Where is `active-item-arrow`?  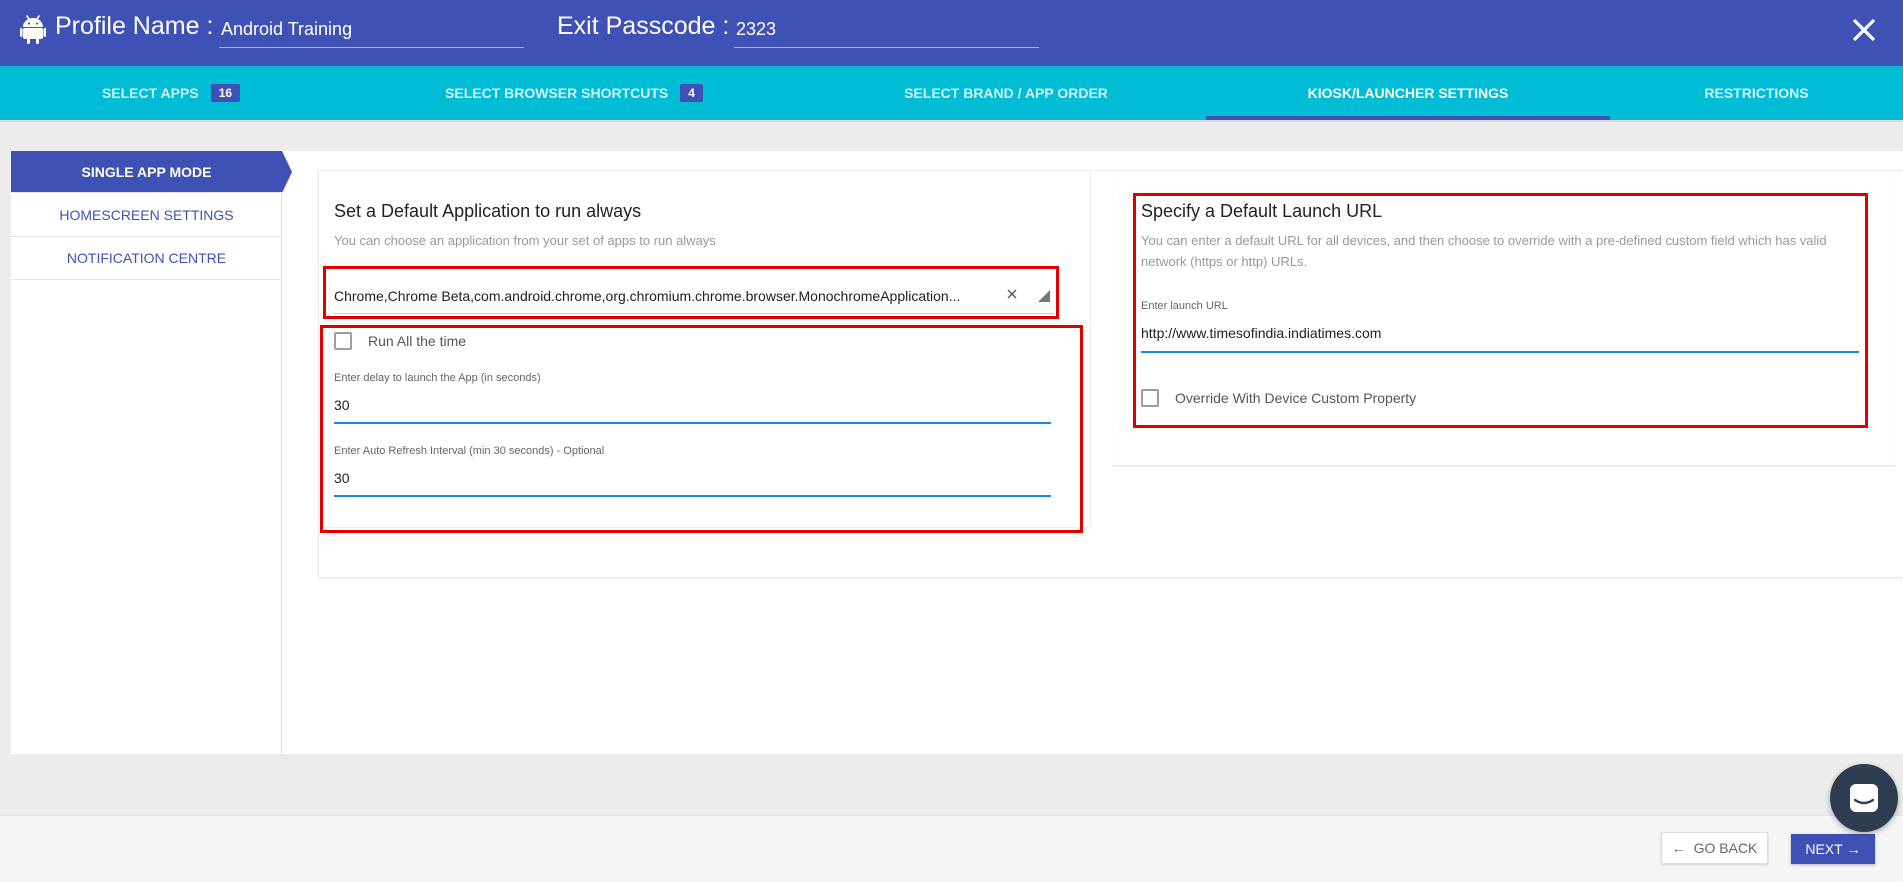 active-item-arrow is located at coordinates (287, 172).